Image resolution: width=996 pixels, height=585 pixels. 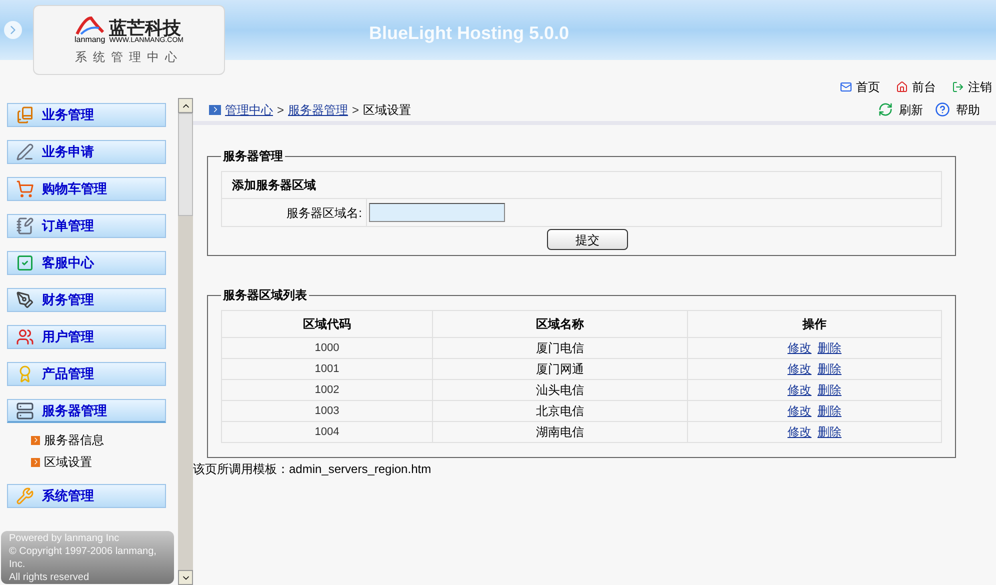 What do you see at coordinates (83, 557) in the screenshot?
I see `copyright-text: © Copyright 1997-2006 lanmang, Inc.` at bounding box center [83, 557].